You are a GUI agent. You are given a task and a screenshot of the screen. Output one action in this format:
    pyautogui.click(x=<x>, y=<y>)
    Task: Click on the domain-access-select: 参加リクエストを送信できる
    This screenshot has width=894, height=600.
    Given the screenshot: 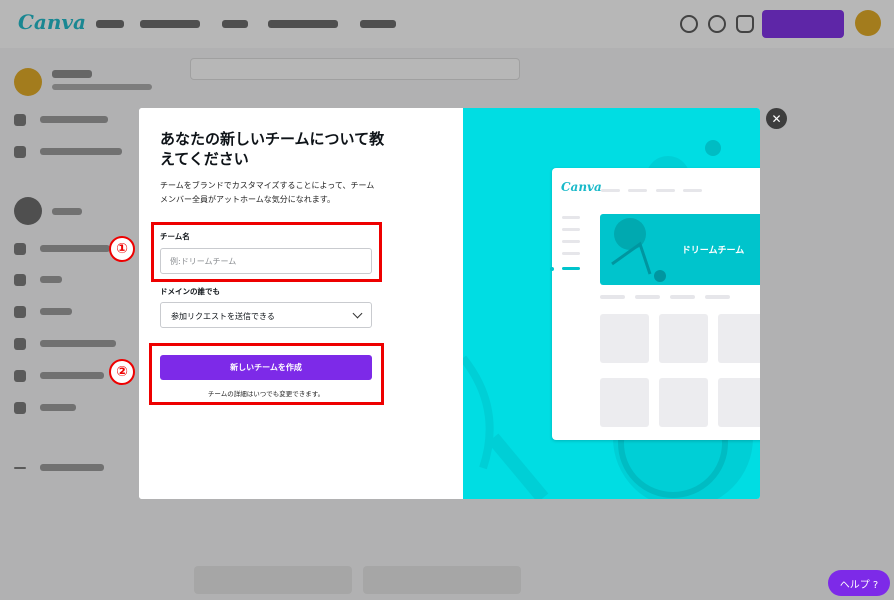 What is the action you would take?
    pyautogui.click(x=266, y=315)
    